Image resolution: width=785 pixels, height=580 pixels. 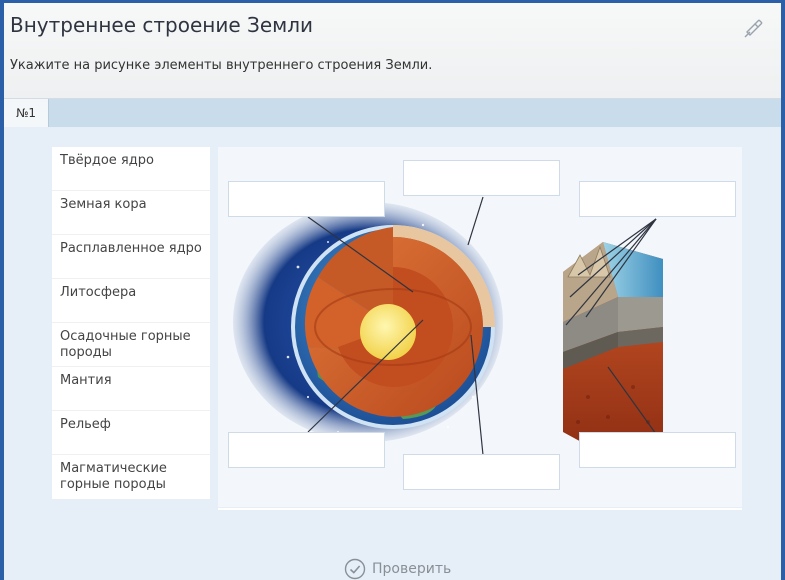 I want to click on page-title: Внутреннее строение Земли, so click(x=162, y=25).